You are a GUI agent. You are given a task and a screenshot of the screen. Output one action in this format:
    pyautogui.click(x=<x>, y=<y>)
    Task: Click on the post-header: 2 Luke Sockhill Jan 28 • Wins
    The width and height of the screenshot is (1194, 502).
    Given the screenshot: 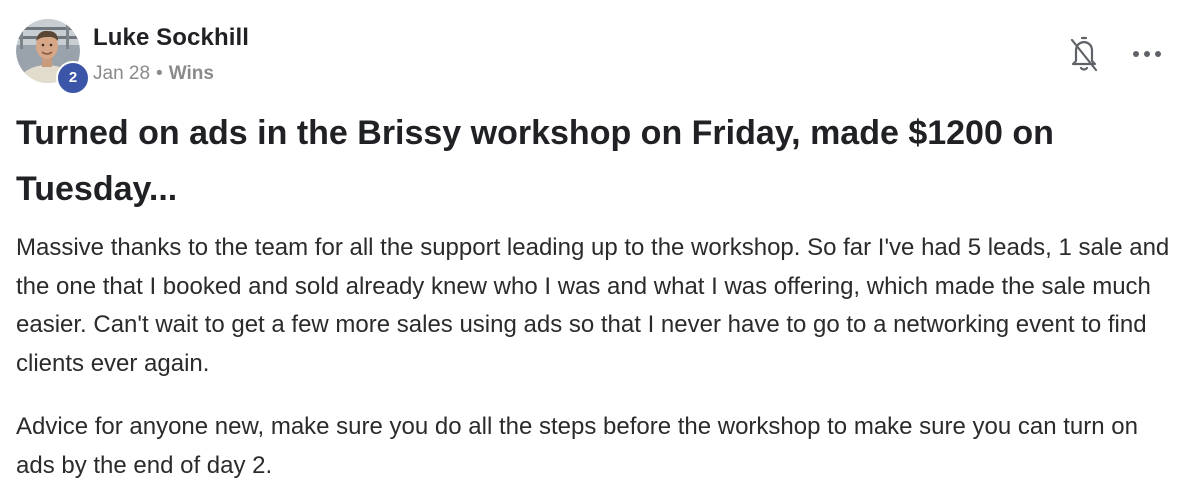 What is the action you would take?
    pyautogui.click(x=596, y=57)
    